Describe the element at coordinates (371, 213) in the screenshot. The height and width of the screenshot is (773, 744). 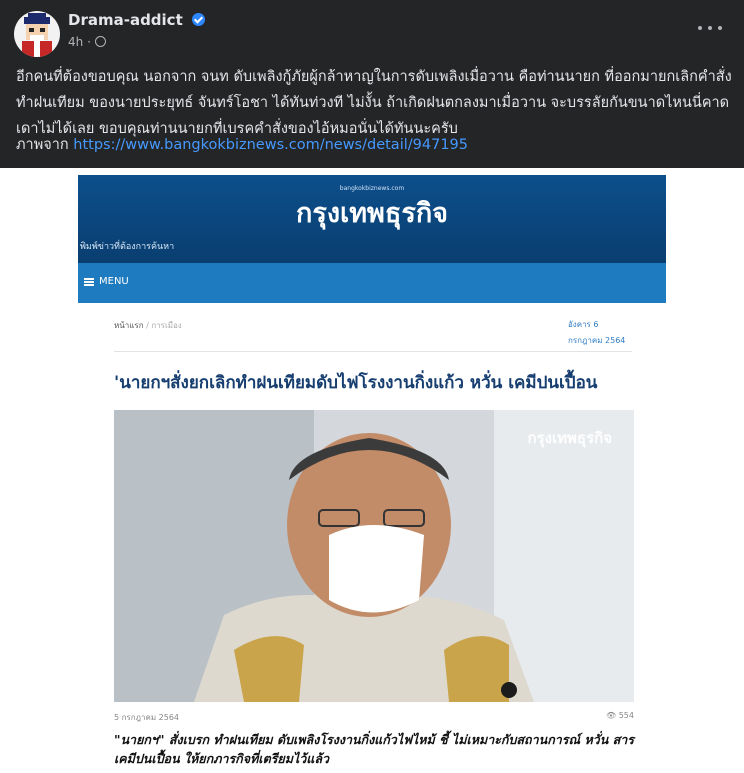
I see `site-logo: กรุงเทพธุรกิจ` at that location.